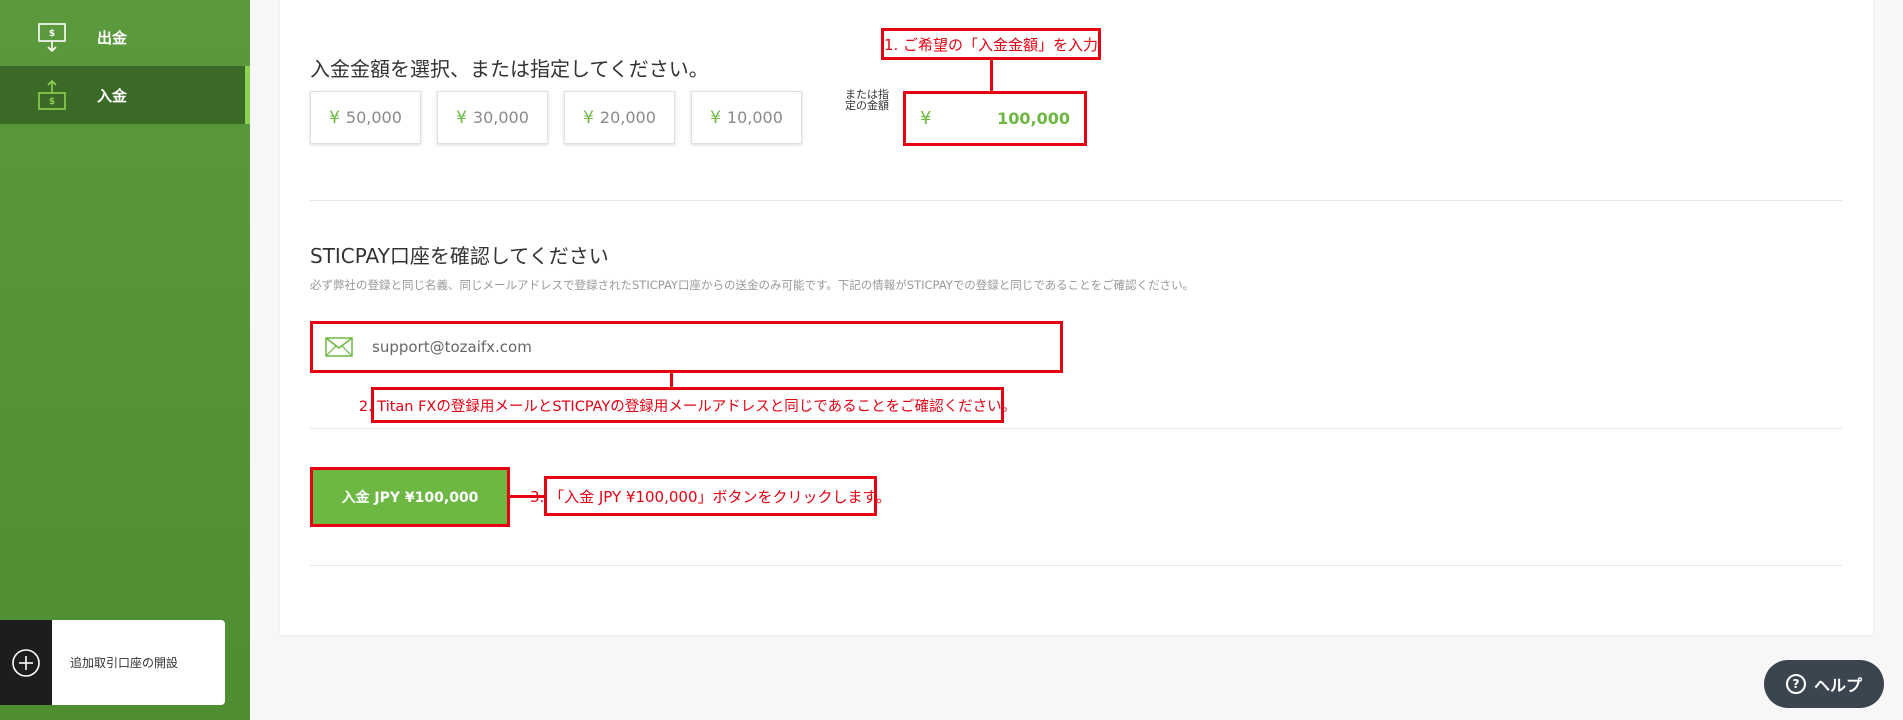 This screenshot has height=720, width=1903. Describe the element at coordinates (867, 100) in the screenshot. I see `custom-amount-label: または指定の金額` at that location.